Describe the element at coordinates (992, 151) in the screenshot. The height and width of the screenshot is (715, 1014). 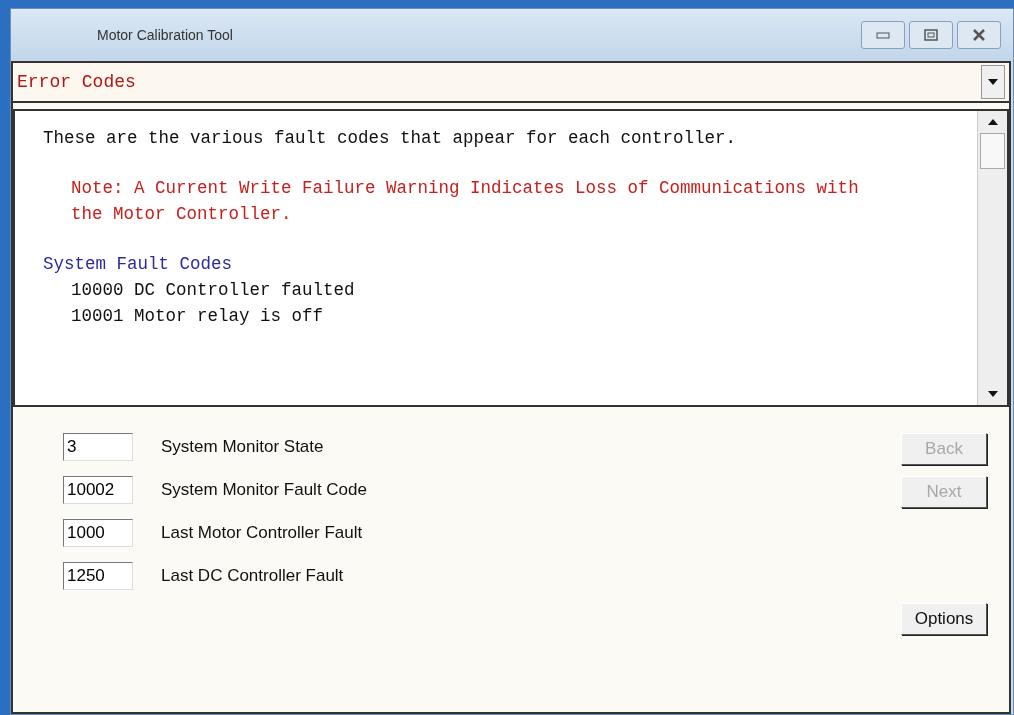
I see `scroll-thumb` at that location.